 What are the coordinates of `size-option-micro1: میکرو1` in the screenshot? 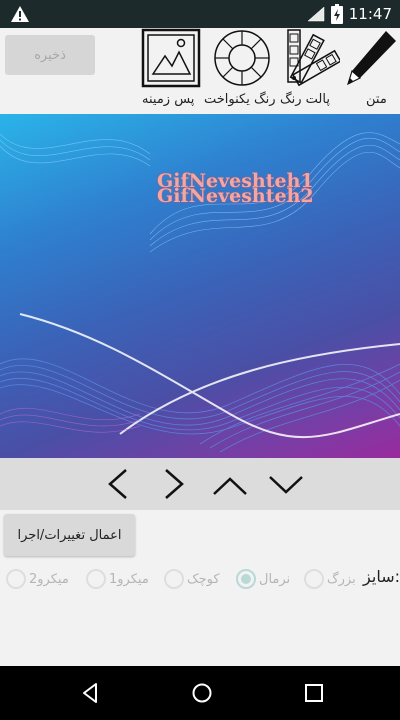 It's located at (117, 579).